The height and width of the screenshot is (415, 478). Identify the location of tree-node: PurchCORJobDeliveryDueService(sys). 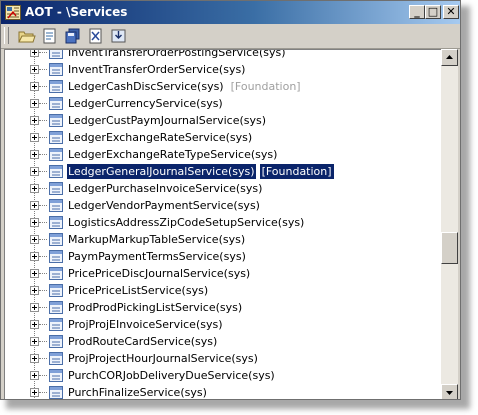
(223, 375).